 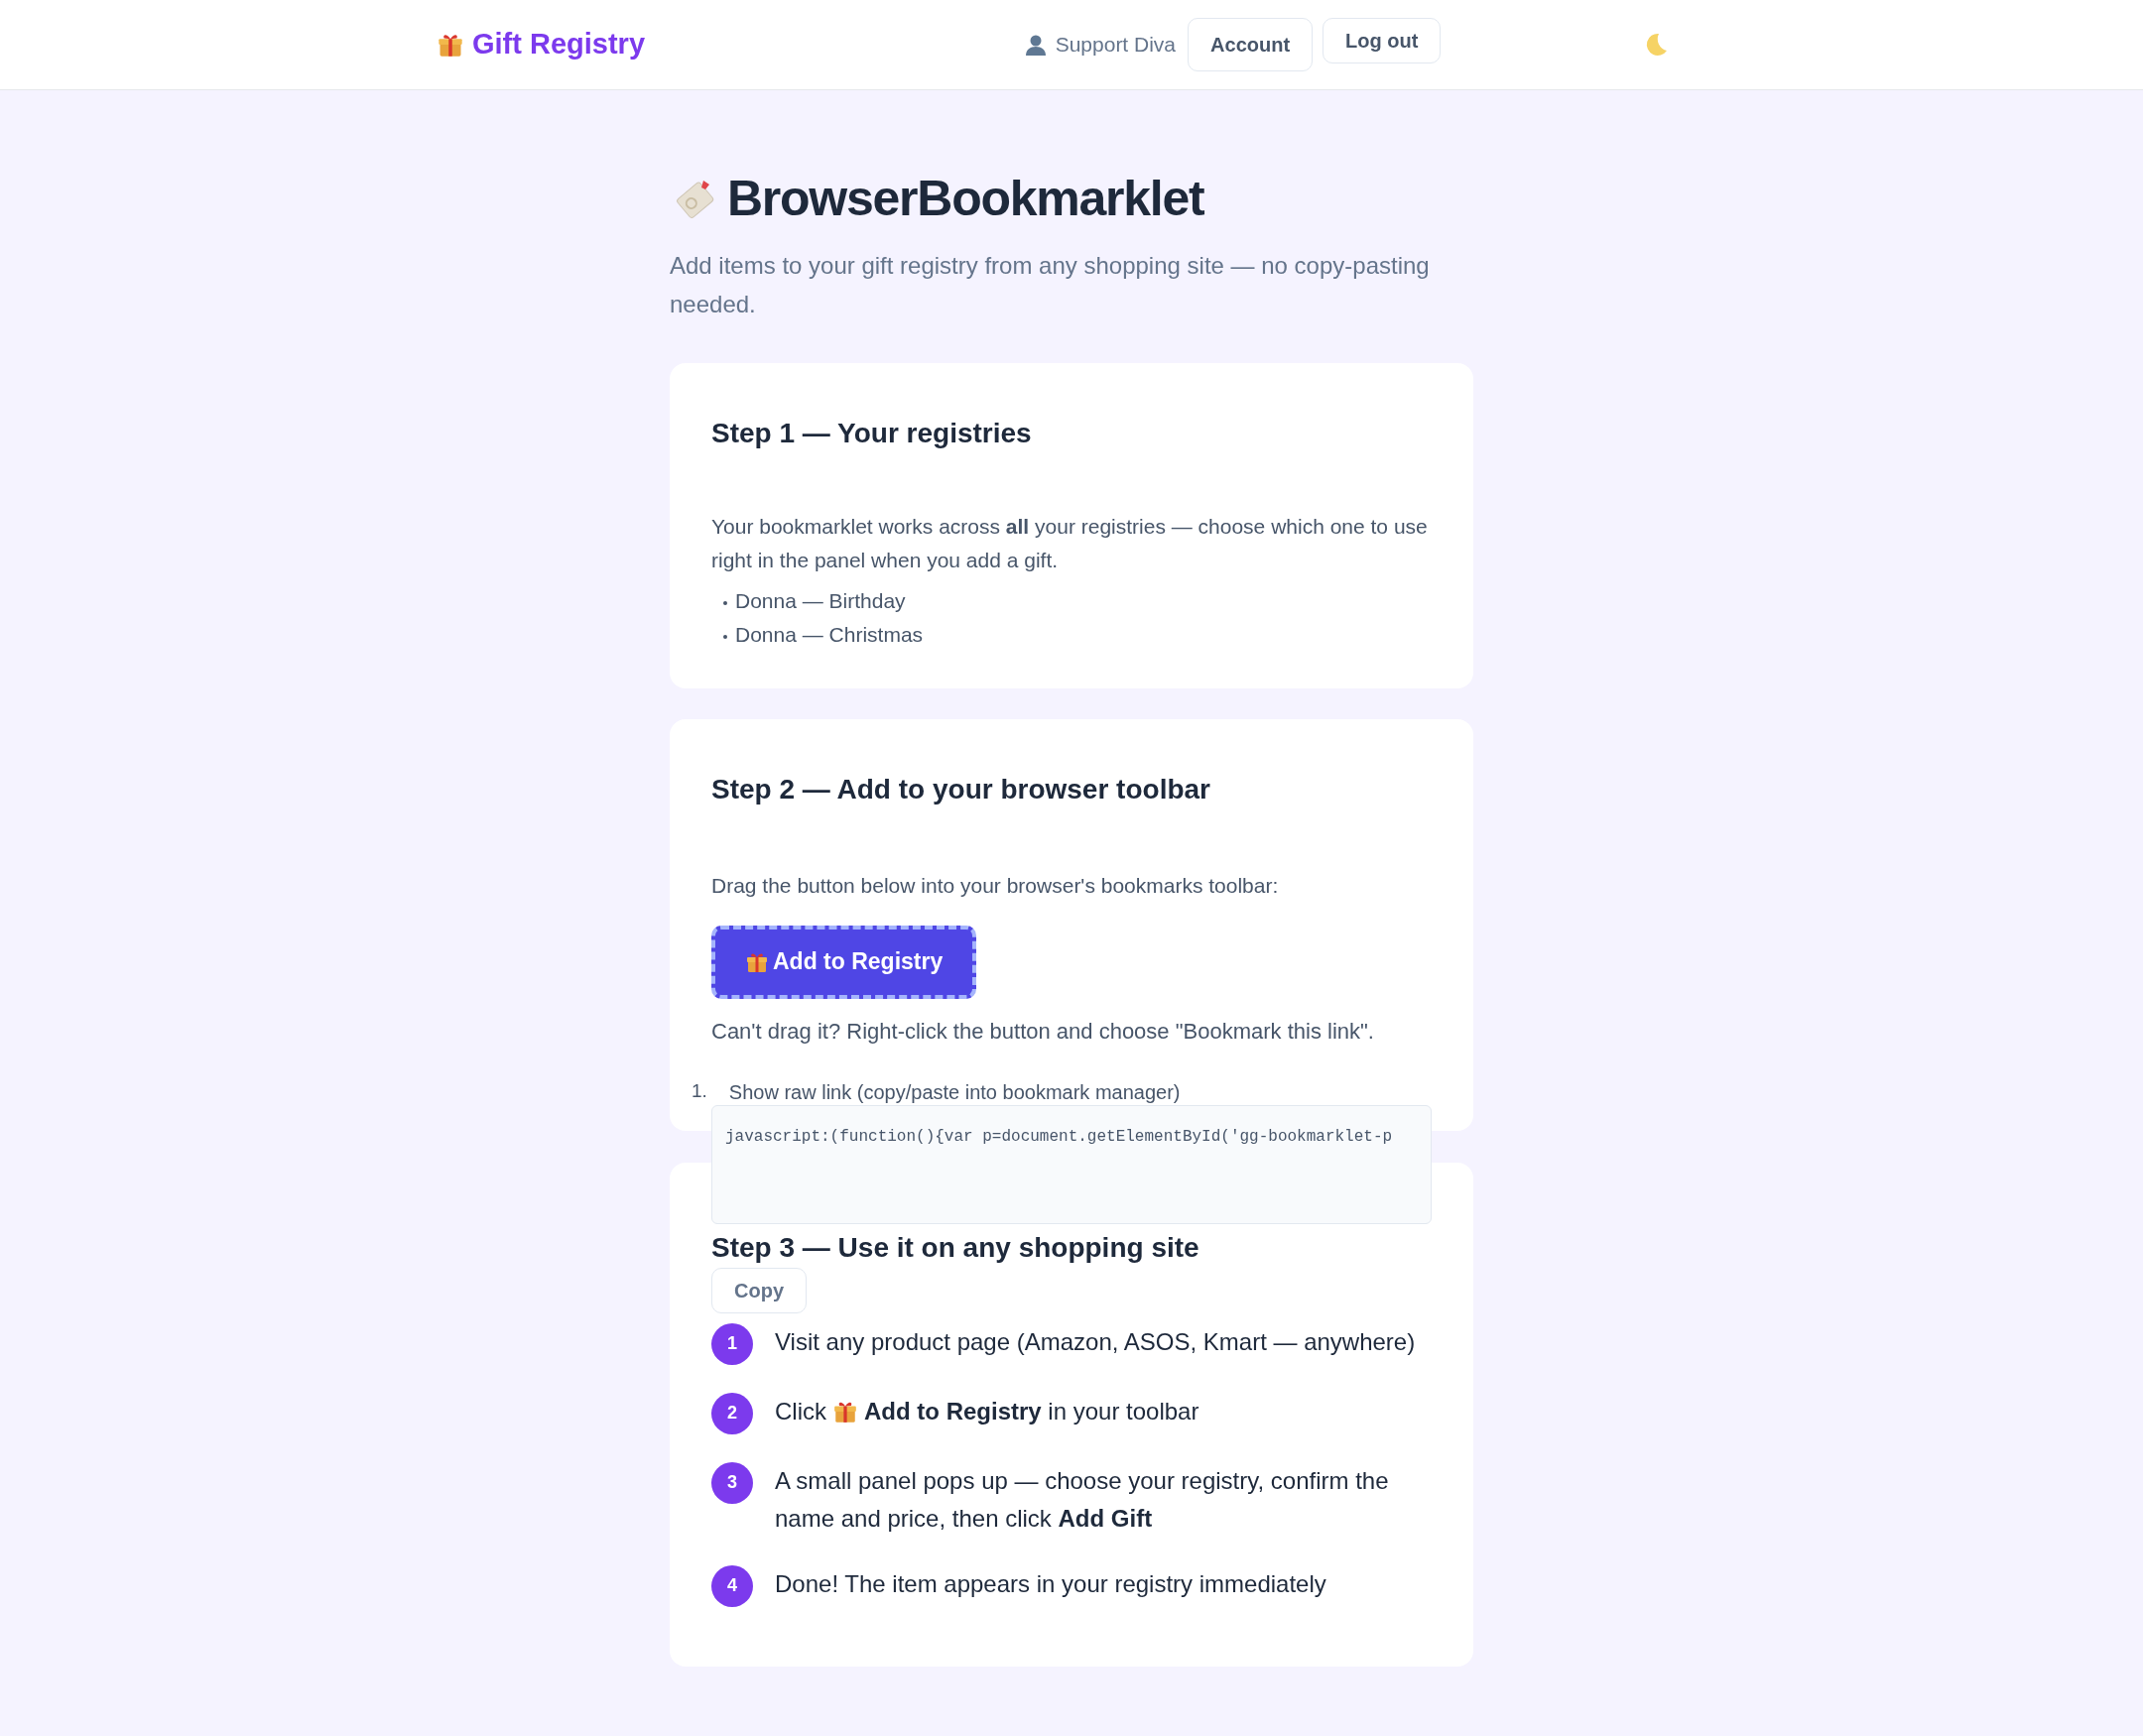 What do you see at coordinates (800, 1411) in the screenshot?
I see `step-text: Click` at bounding box center [800, 1411].